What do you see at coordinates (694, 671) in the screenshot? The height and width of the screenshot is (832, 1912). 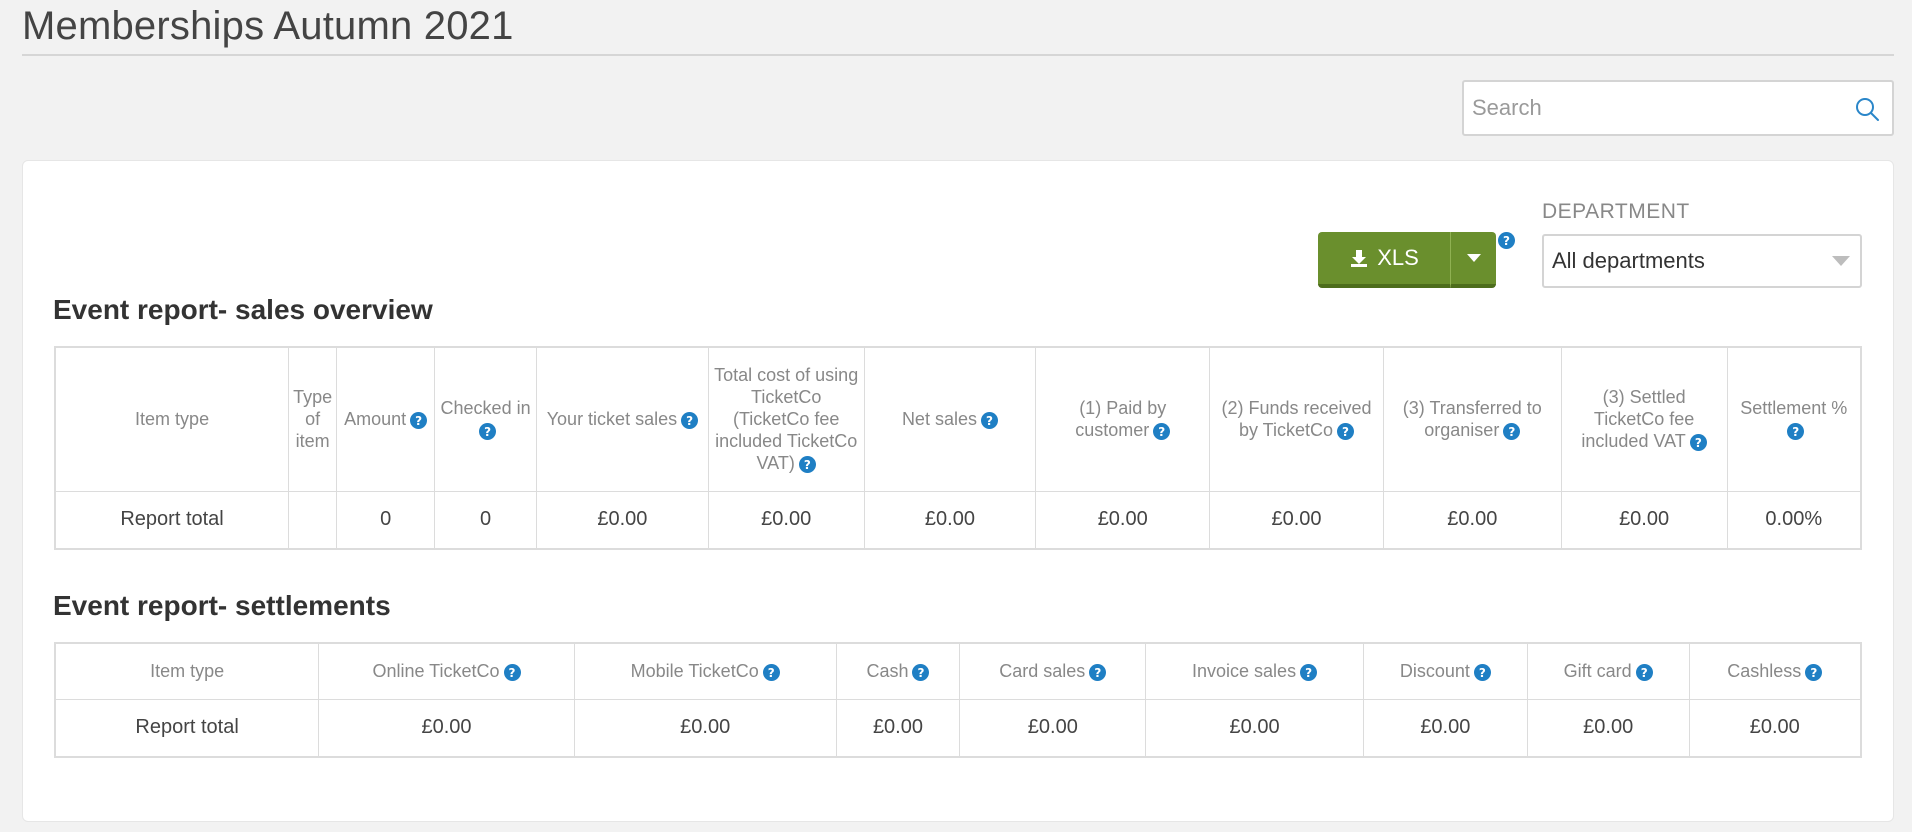 I see `column-header-label: Mobile TicketCo` at bounding box center [694, 671].